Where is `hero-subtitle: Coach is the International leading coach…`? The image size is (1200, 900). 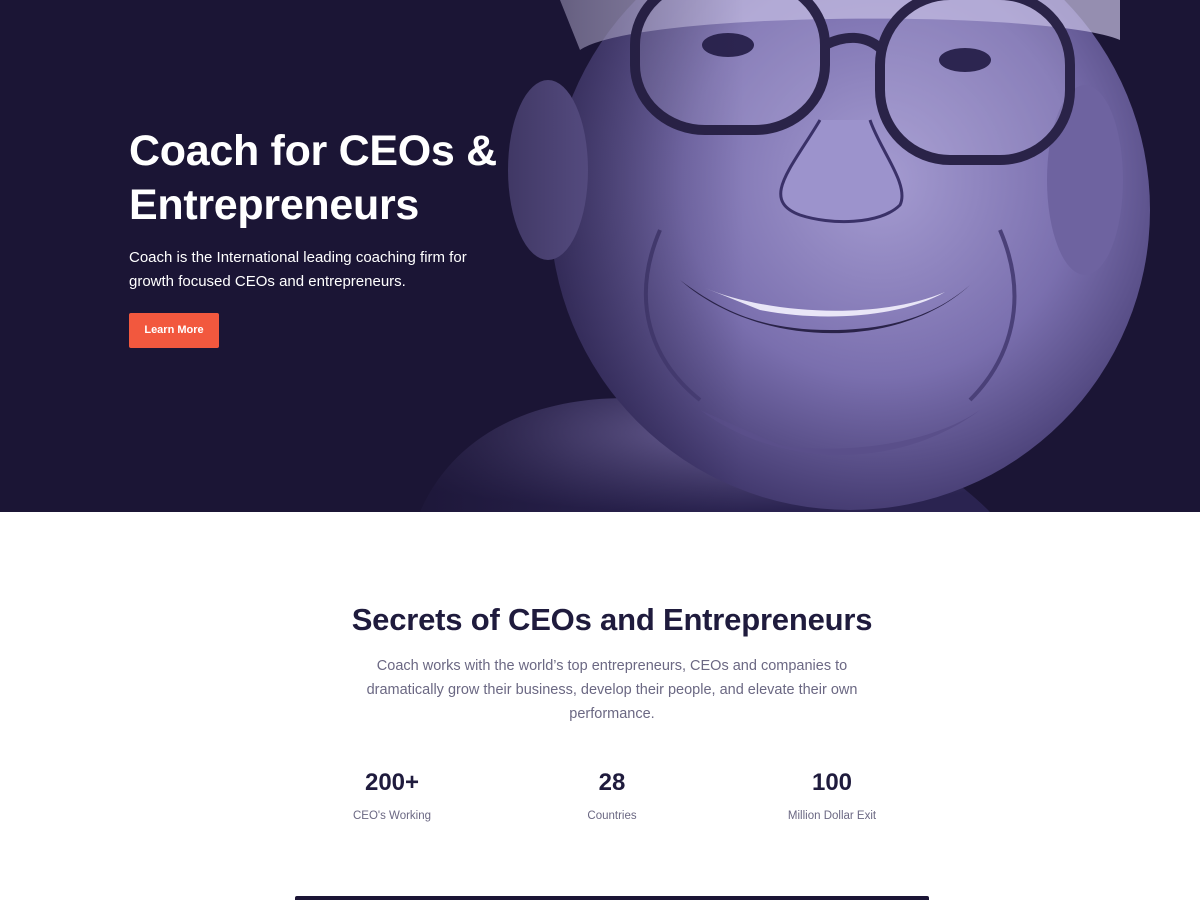 hero-subtitle: Coach is the International leading coach… is located at coordinates (298, 269).